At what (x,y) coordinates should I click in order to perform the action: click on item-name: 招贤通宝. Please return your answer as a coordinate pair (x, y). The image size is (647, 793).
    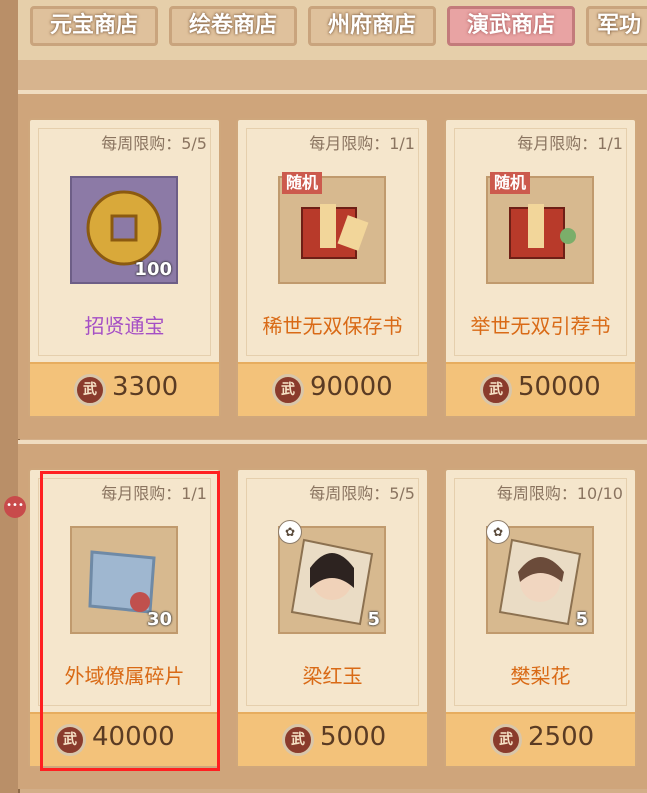
    Looking at the image, I should click on (124, 326).